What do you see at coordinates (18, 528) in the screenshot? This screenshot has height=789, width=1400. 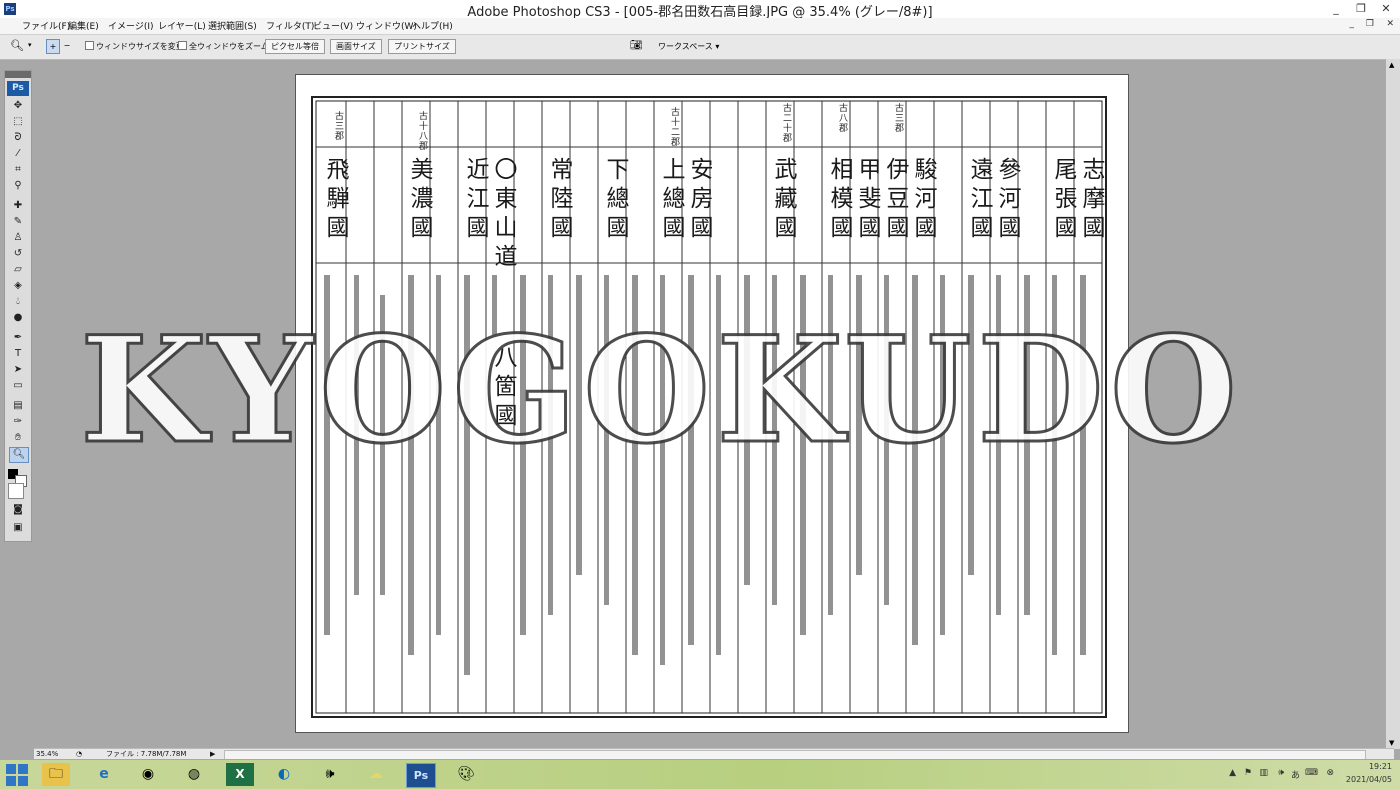 I see `screen-mode-icon: ▣` at bounding box center [18, 528].